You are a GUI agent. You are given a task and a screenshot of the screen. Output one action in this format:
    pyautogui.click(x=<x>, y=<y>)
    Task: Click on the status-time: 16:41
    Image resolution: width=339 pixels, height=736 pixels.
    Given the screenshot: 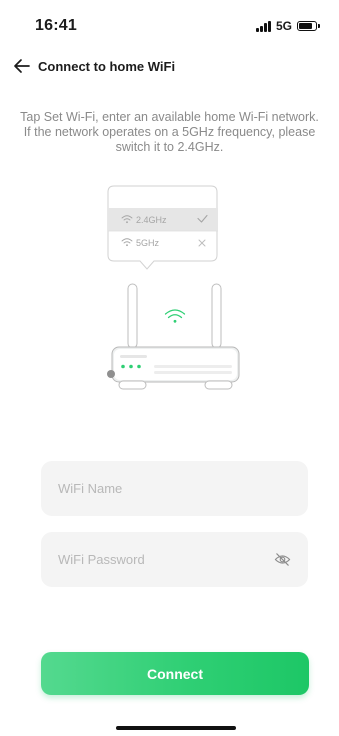 What is the action you would take?
    pyautogui.click(x=56, y=25)
    